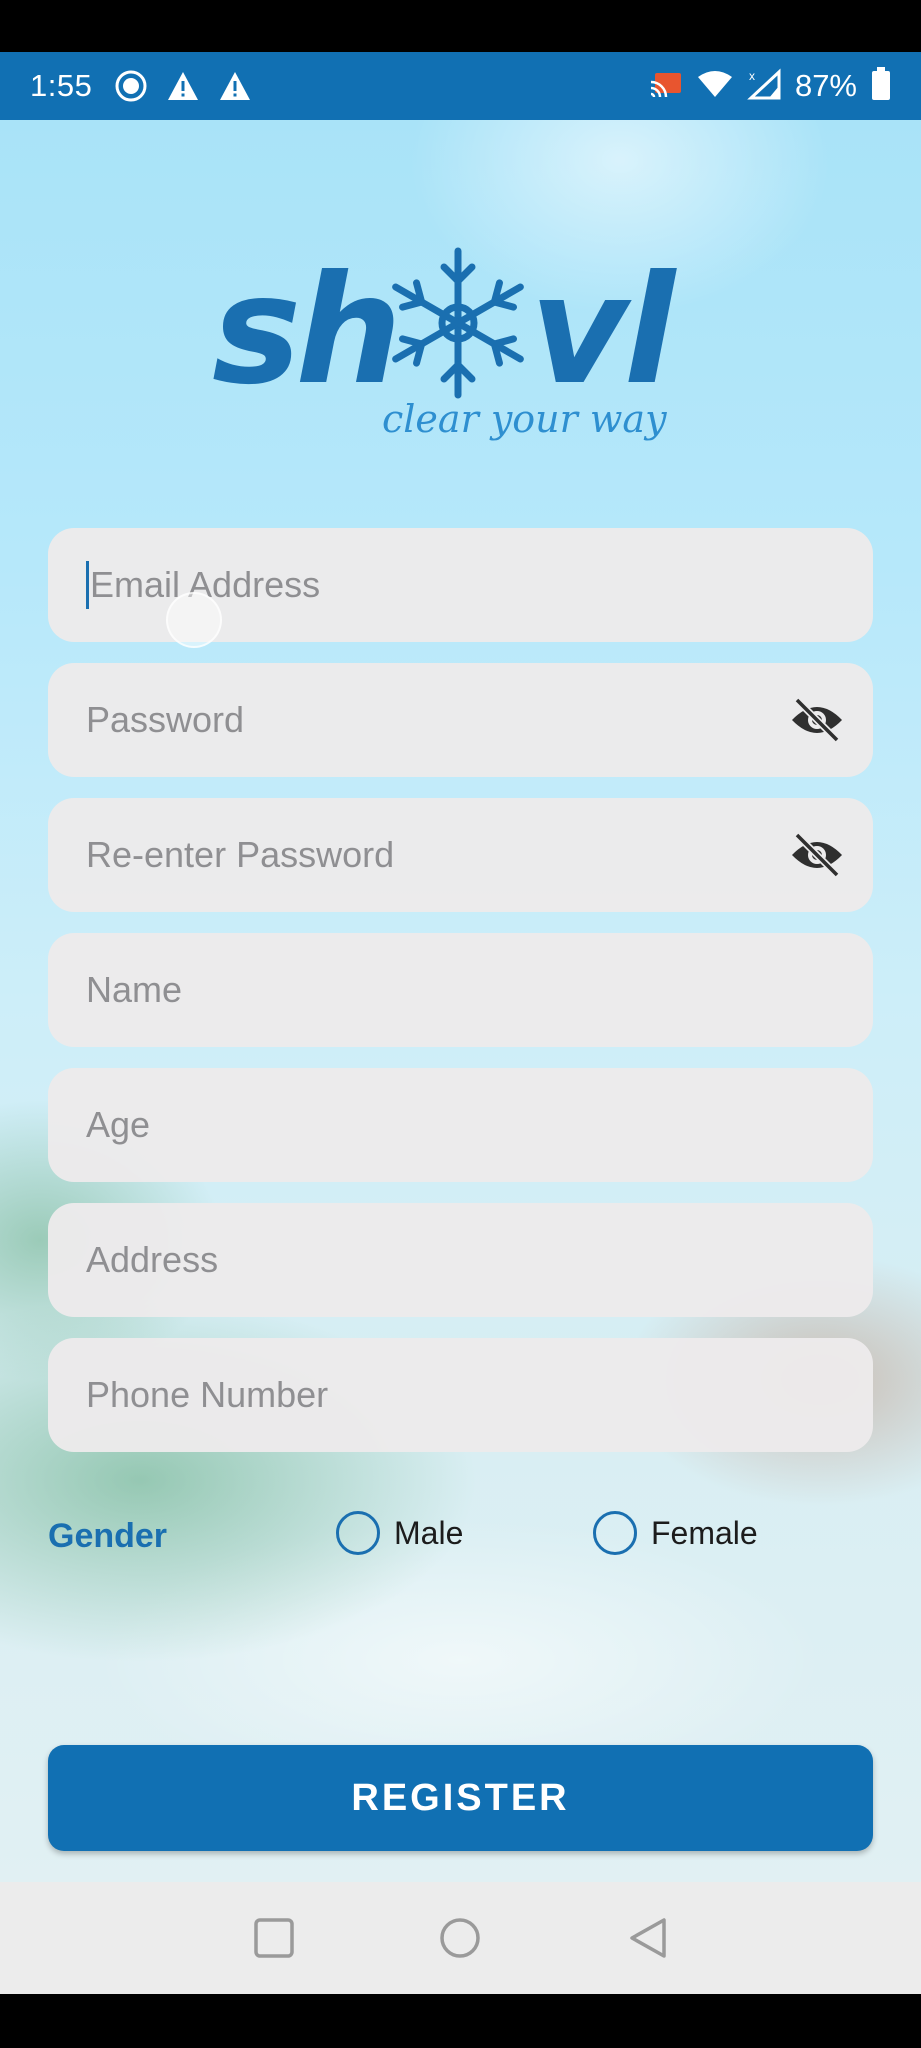 This screenshot has height=2048, width=921. What do you see at coordinates (134, 989) in the screenshot?
I see `name-placeholder: Name` at bounding box center [134, 989].